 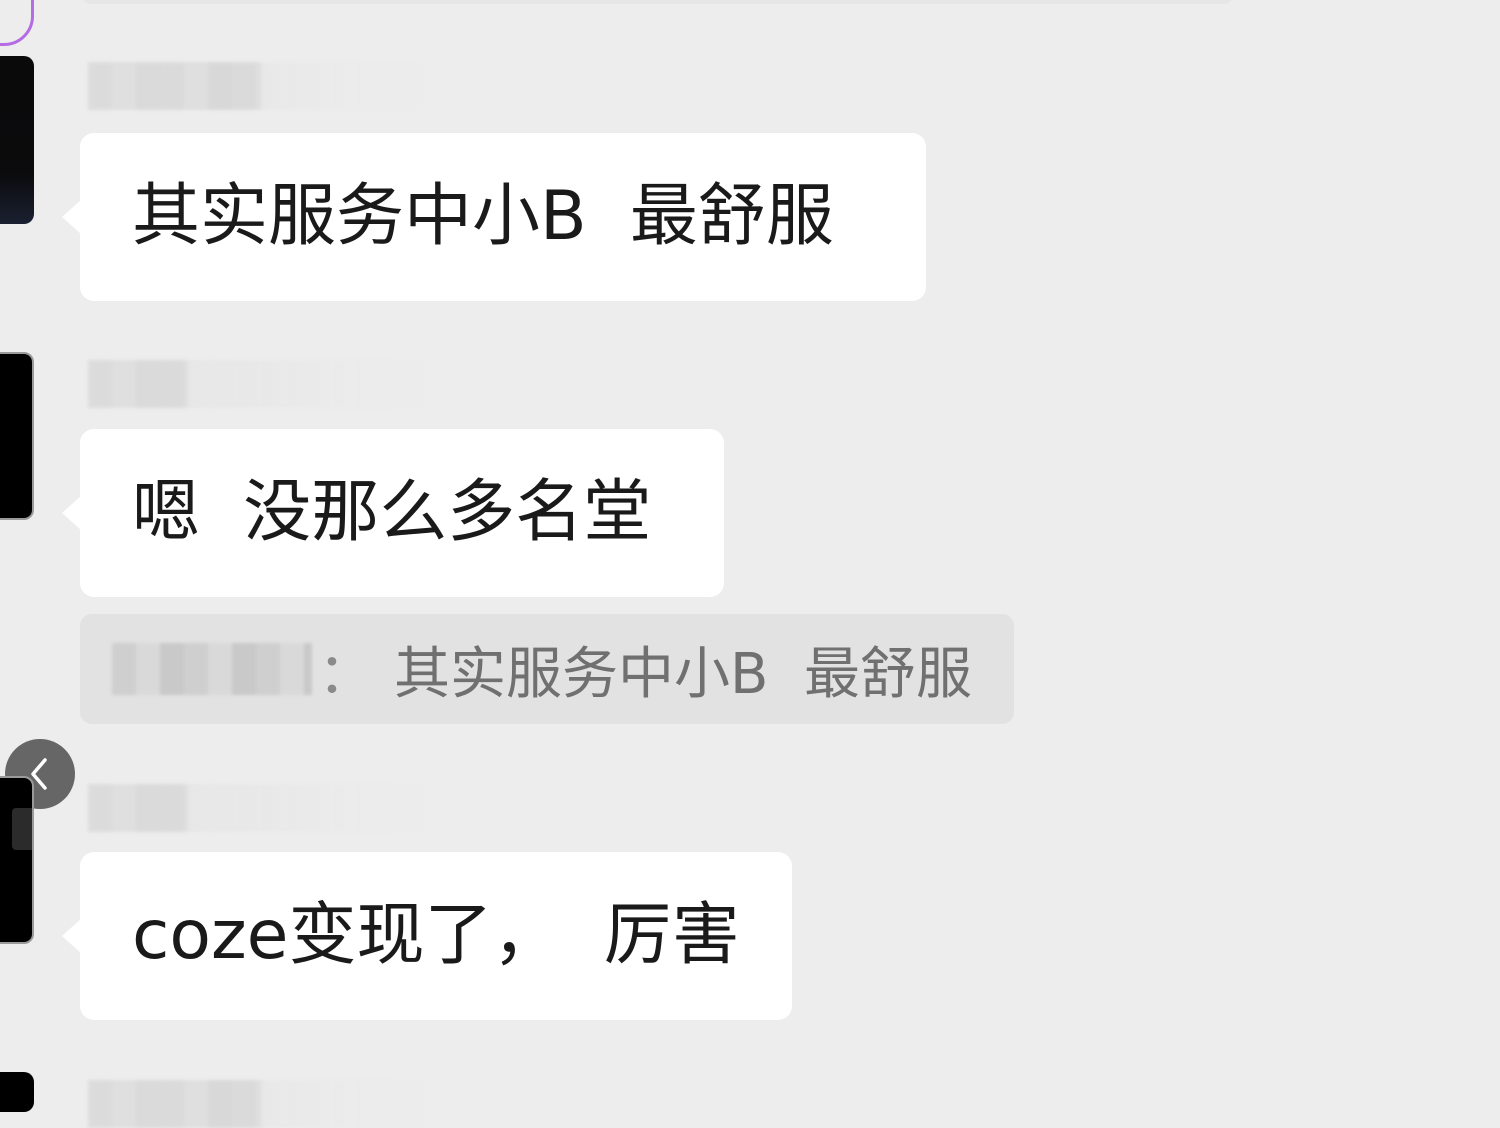 I want to click on quoted-text: 其实服务中小B 最舒服, so click(x=683, y=674).